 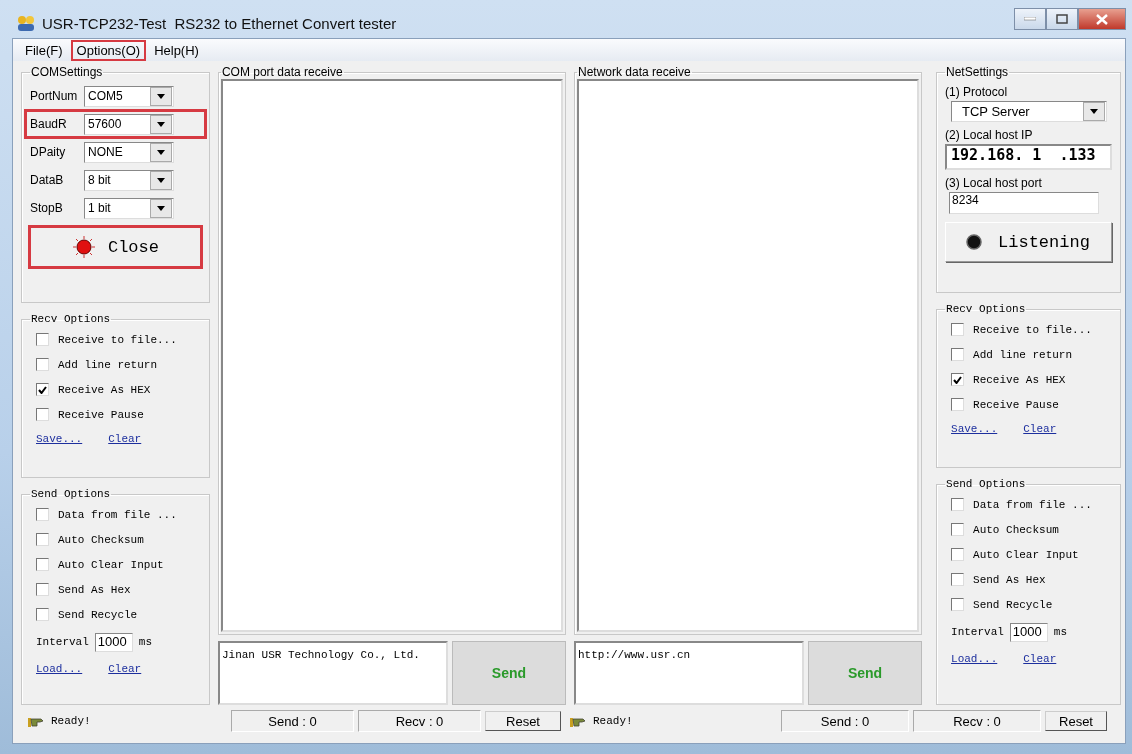 I want to click on dropdown: 57600, so click(x=129, y=124).